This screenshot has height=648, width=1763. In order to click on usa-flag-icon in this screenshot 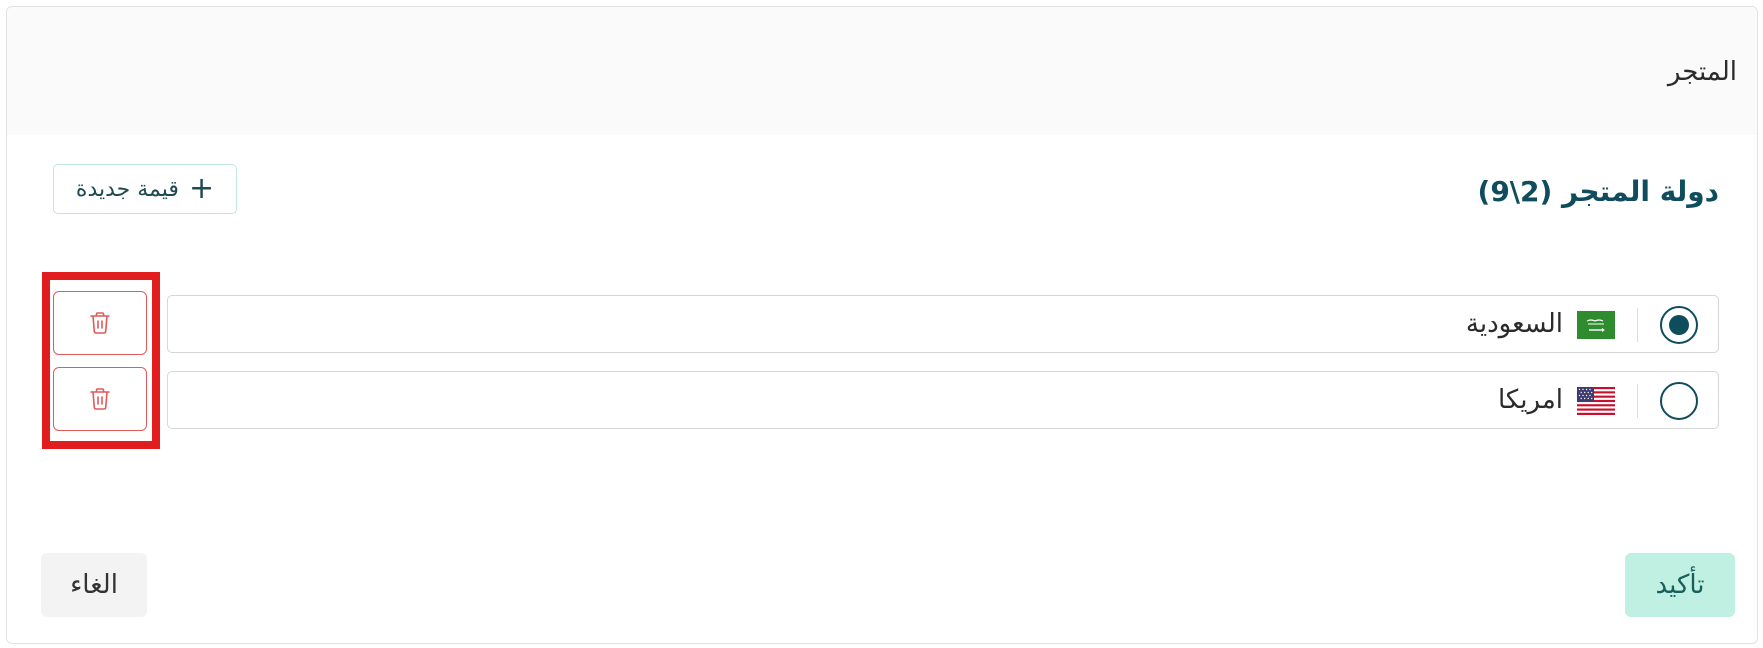, I will do `click(1596, 401)`.